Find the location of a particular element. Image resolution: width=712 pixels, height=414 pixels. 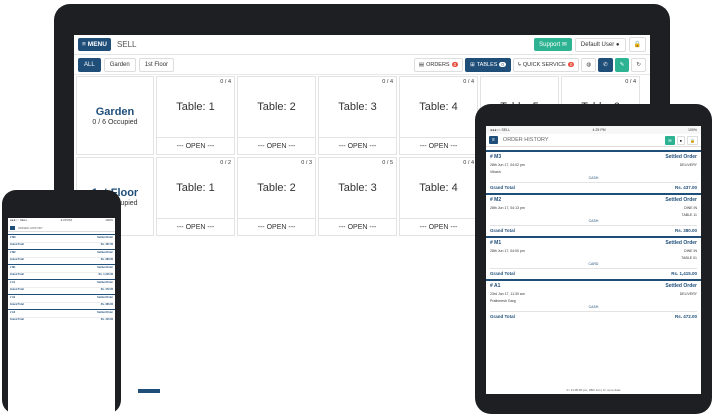

globe-icon: ◍ is located at coordinates (589, 64).